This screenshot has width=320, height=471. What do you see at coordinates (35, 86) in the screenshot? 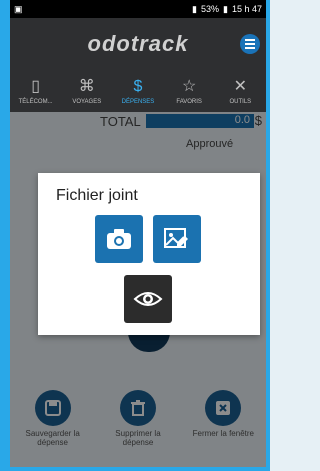
I see `phone-icon: ▯` at bounding box center [35, 86].